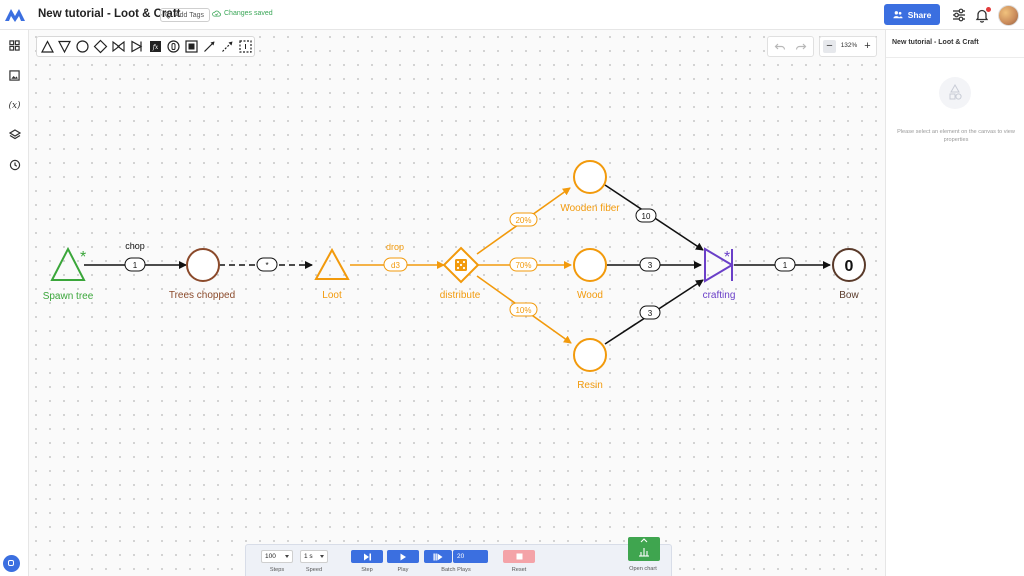 Image resolution: width=1024 pixels, height=576 pixels. I want to click on resin-label: Resin, so click(590, 385).